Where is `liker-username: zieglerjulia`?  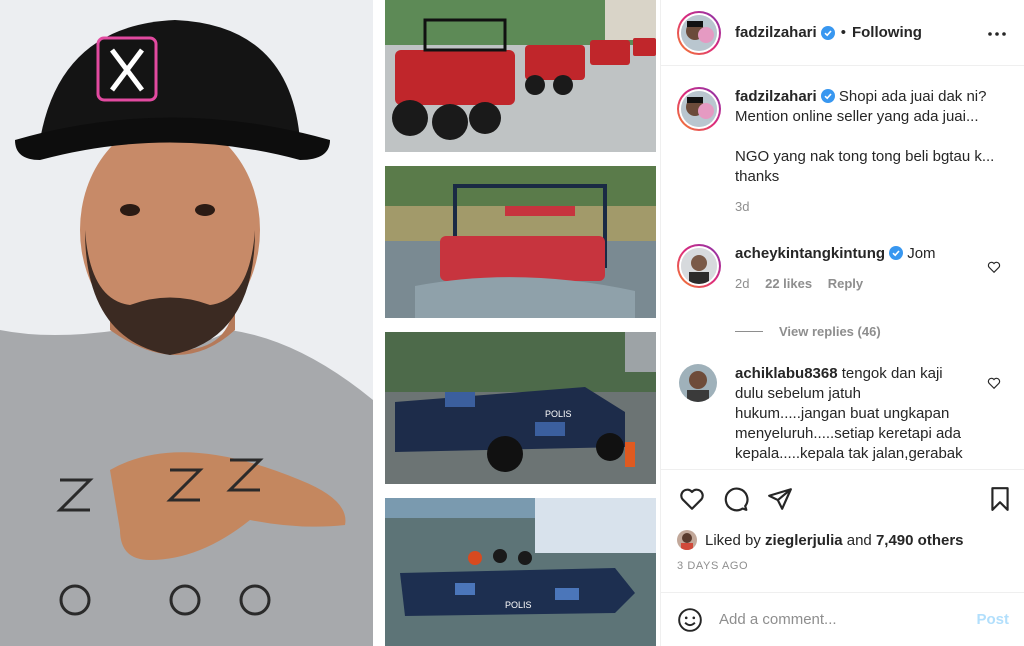 liker-username: zieglerjulia is located at coordinates (804, 540).